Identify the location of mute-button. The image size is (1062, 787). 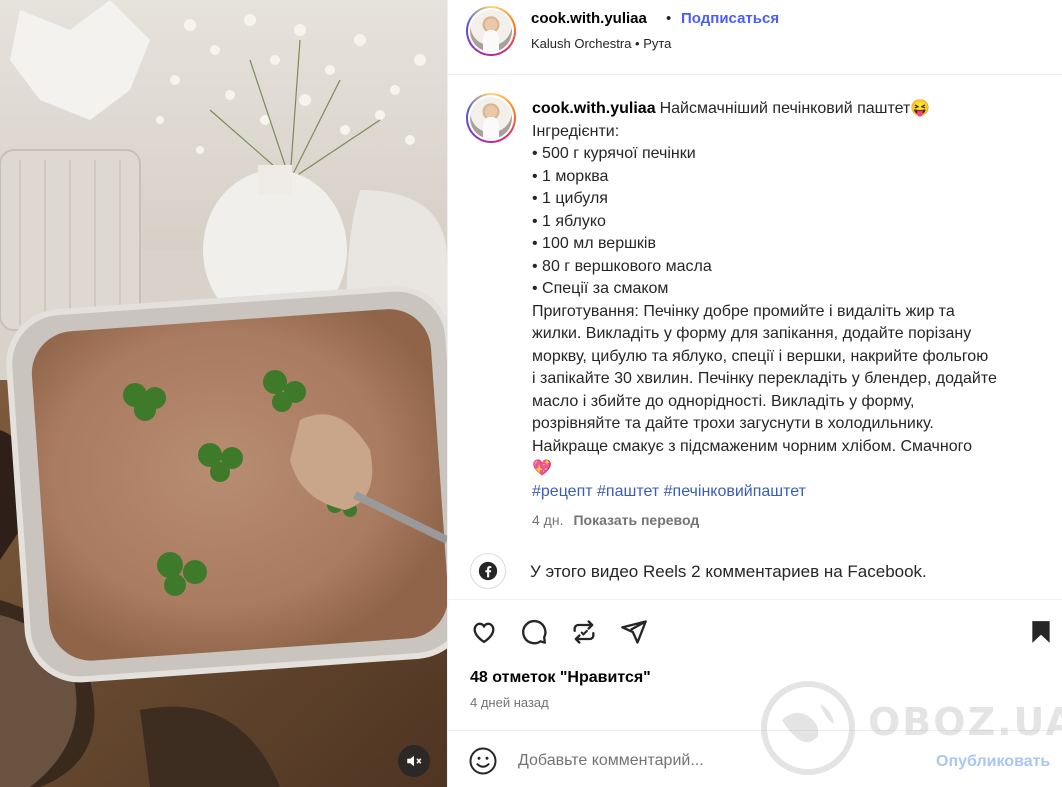
(414, 761).